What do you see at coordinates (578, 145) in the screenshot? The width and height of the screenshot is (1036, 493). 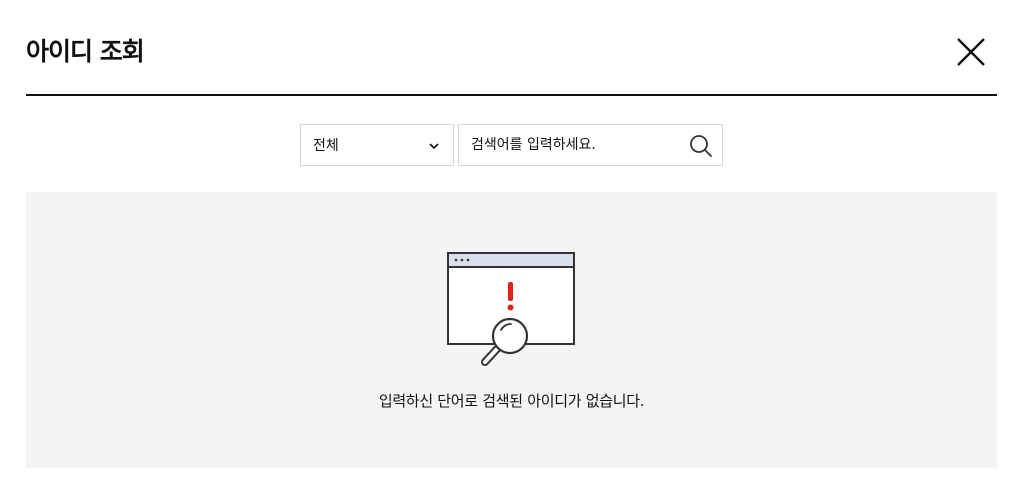 I see `search-input` at bounding box center [578, 145].